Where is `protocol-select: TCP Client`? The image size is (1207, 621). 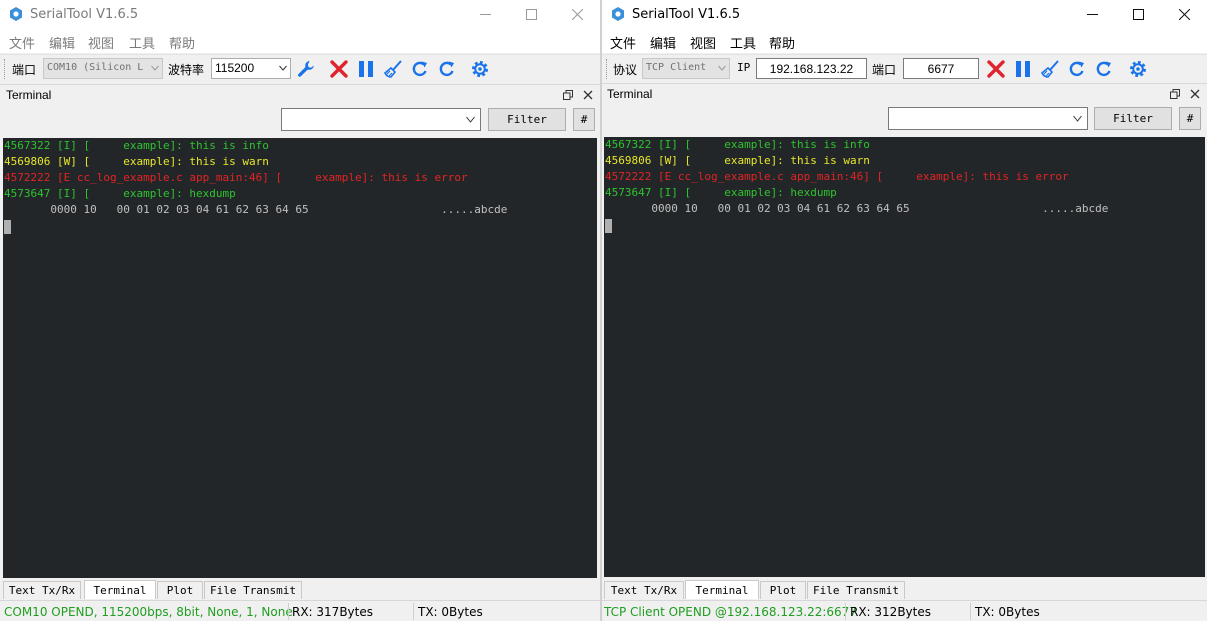
protocol-select: TCP Client is located at coordinates (686, 68).